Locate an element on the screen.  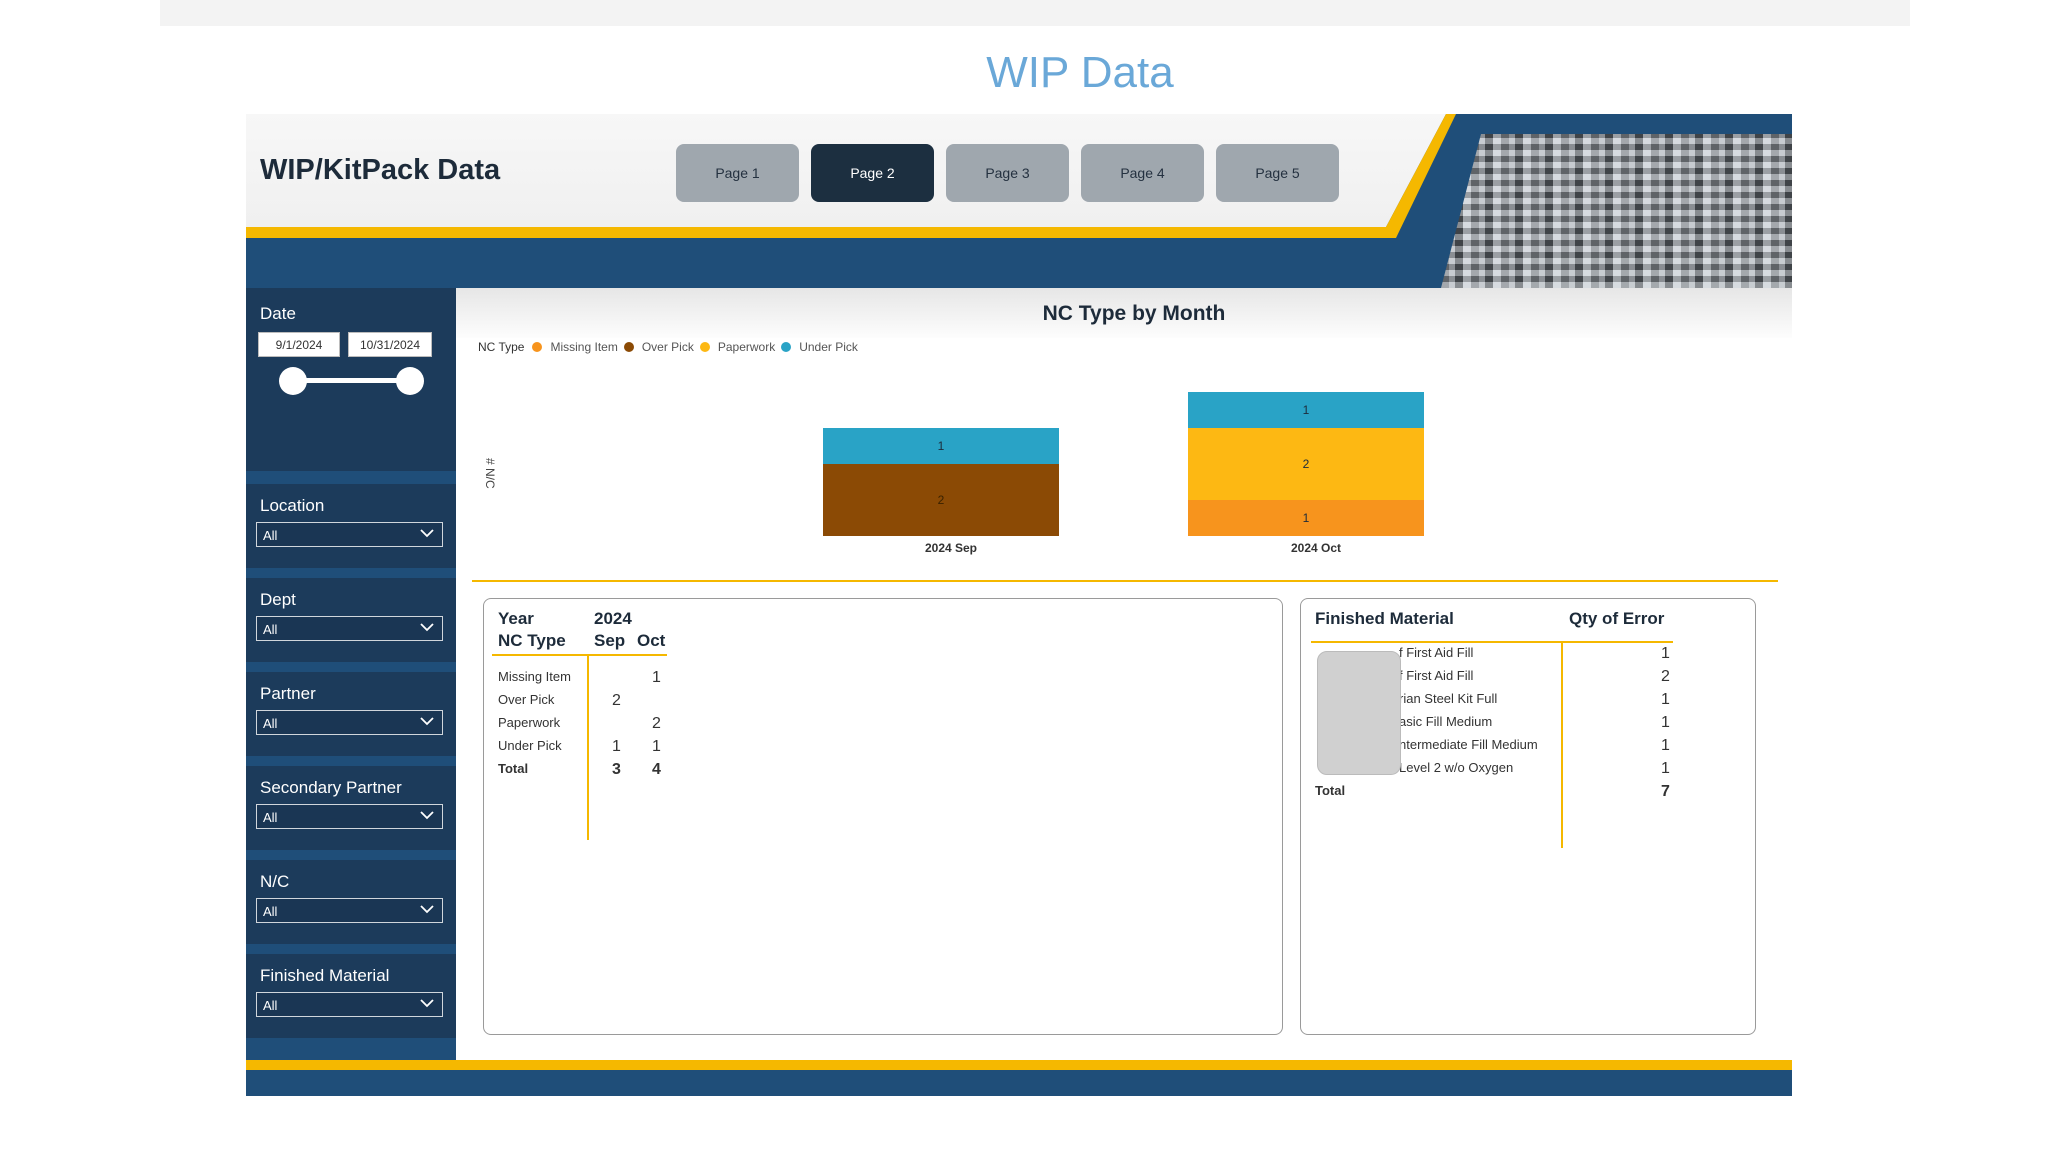
matrix-col-rule is located at coordinates (588, 748).